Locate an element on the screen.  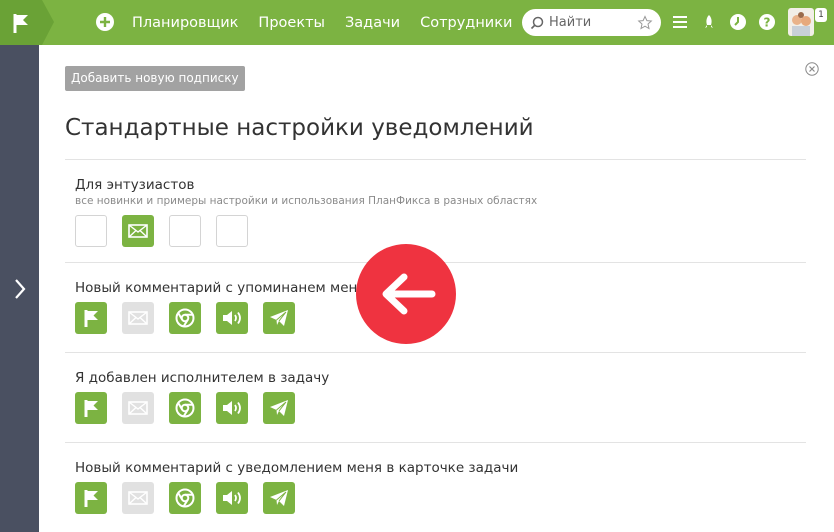
search-box is located at coordinates (591, 22).